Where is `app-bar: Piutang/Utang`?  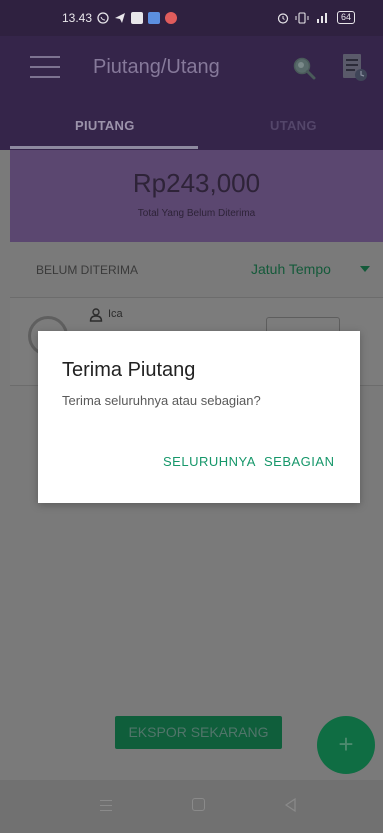 app-bar: Piutang/Utang is located at coordinates (191, 68).